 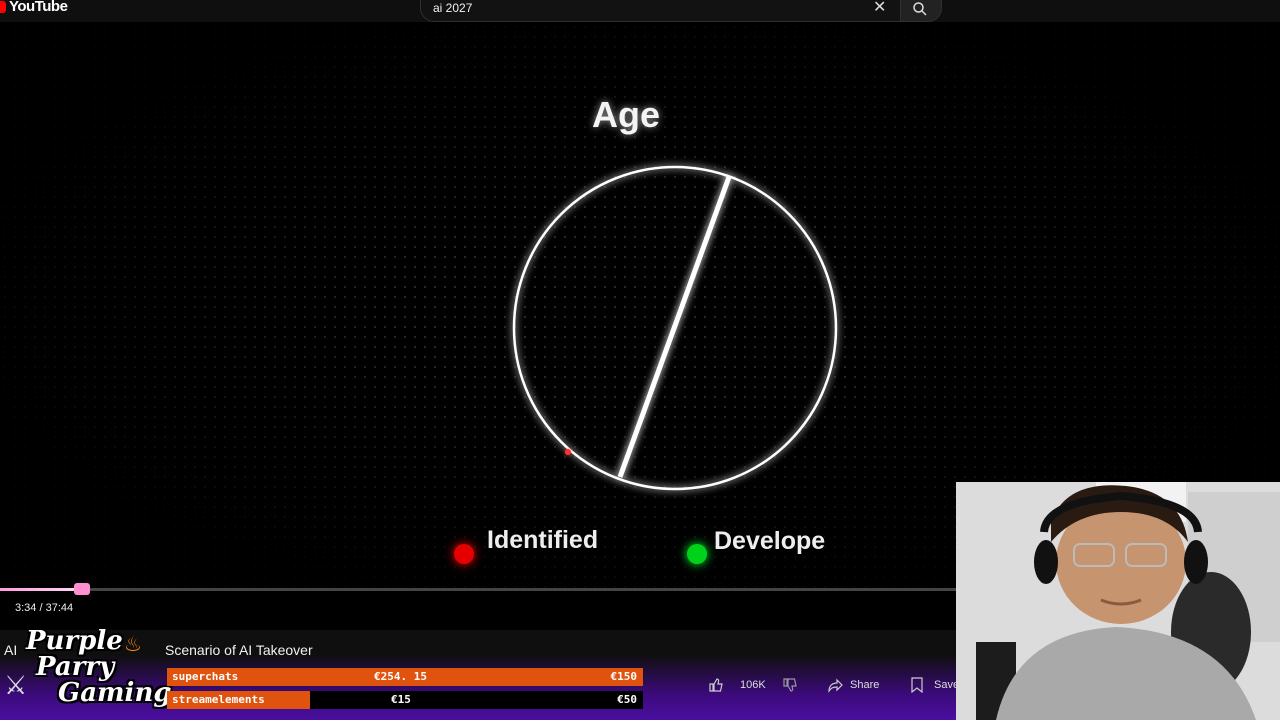 I want to click on thumbs-up-icon, so click(x=716, y=685).